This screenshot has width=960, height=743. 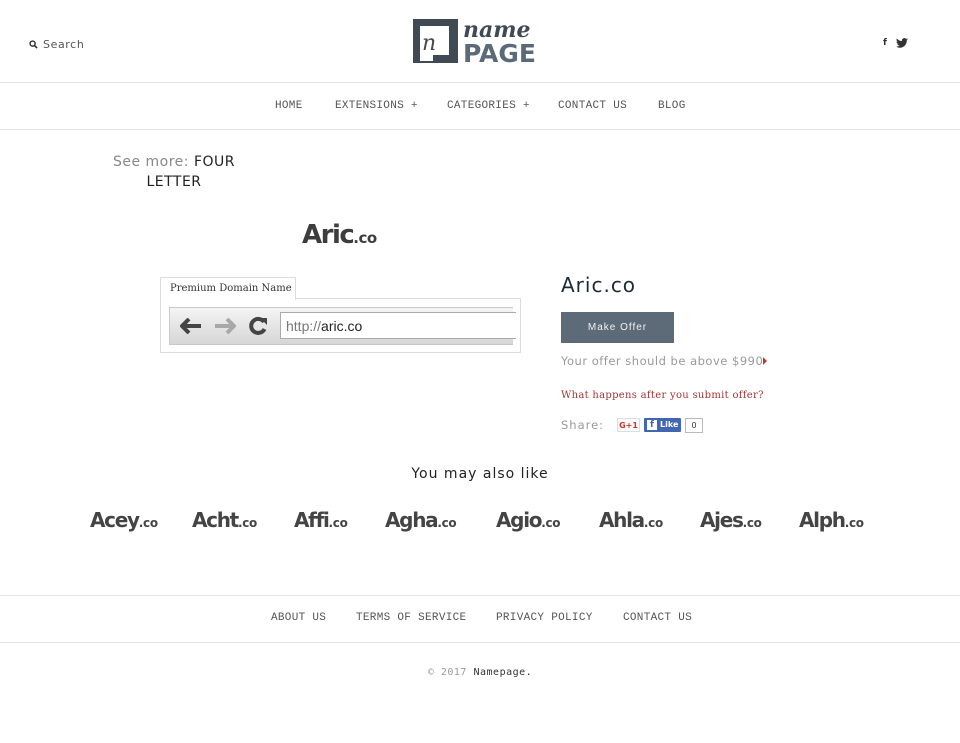 I want to click on footer-privacy-policy: PRIVACY POLICY, so click(x=544, y=618).